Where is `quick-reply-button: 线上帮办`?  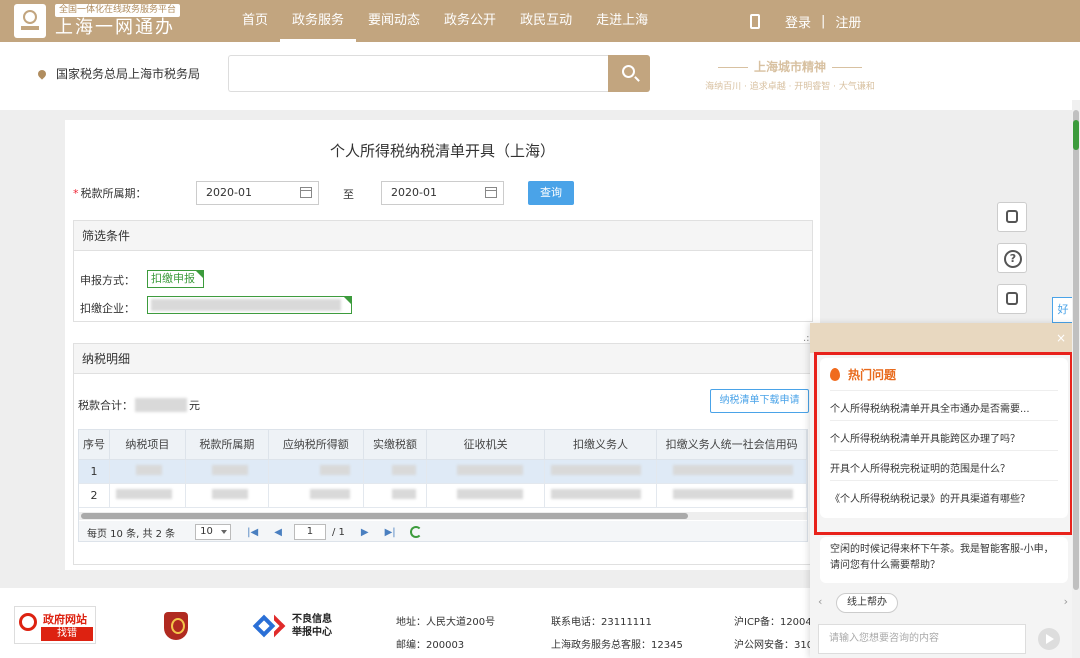
quick-reply-button: 线上帮办 is located at coordinates (867, 603).